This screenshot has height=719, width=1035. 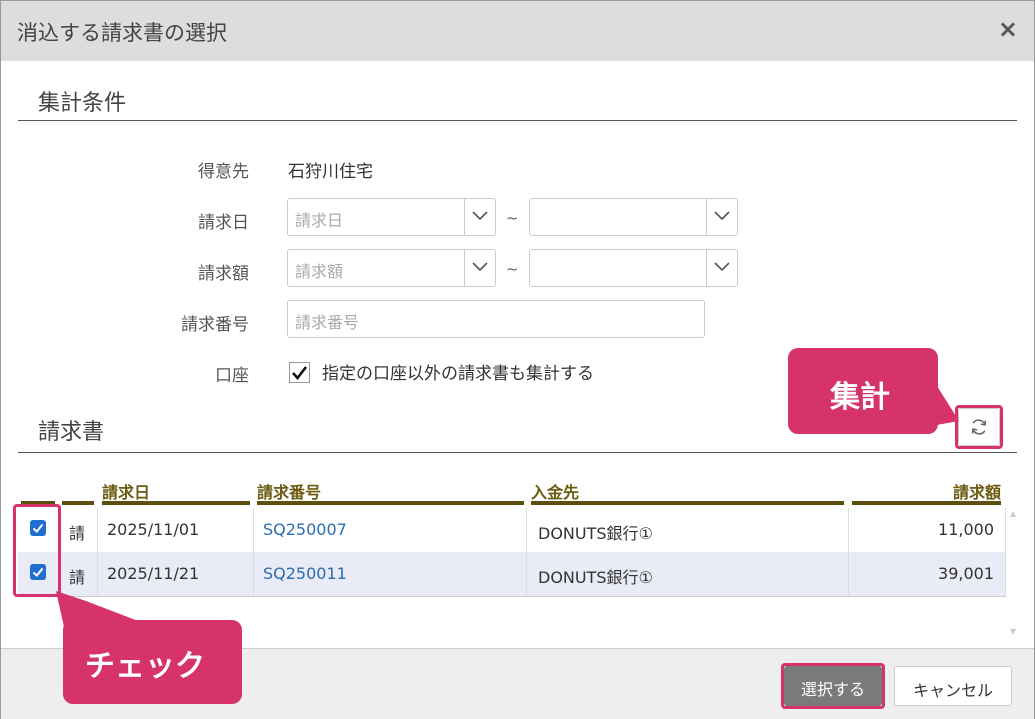 What do you see at coordinates (633, 217) in the screenshot?
I see `invoice-date-to-select` at bounding box center [633, 217].